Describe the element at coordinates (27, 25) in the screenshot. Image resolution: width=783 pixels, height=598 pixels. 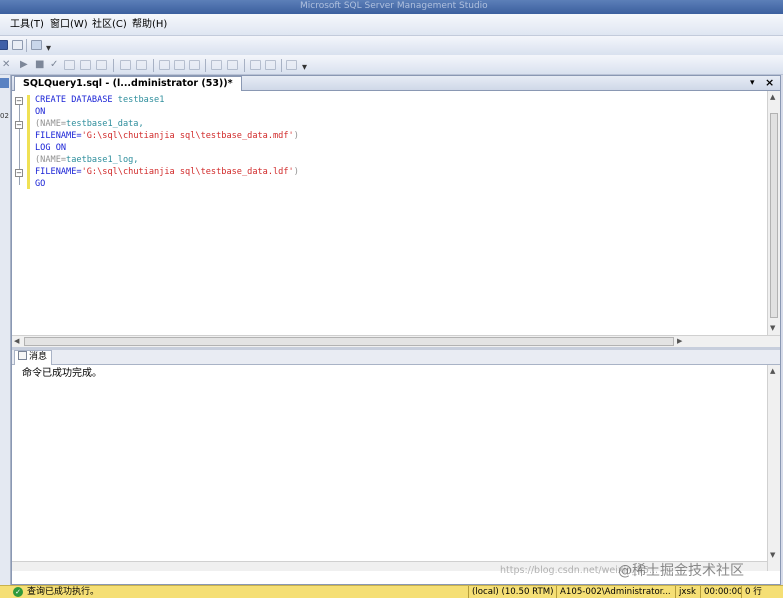
I see `menu-tools: 工具(T)` at that location.